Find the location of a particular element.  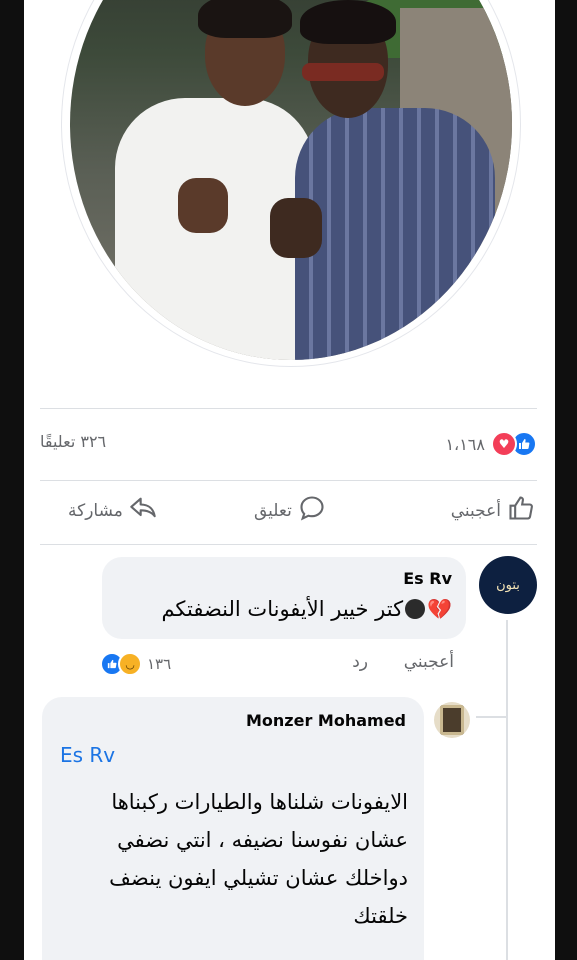

comment-like-link: أعجبني is located at coordinates (429, 662).